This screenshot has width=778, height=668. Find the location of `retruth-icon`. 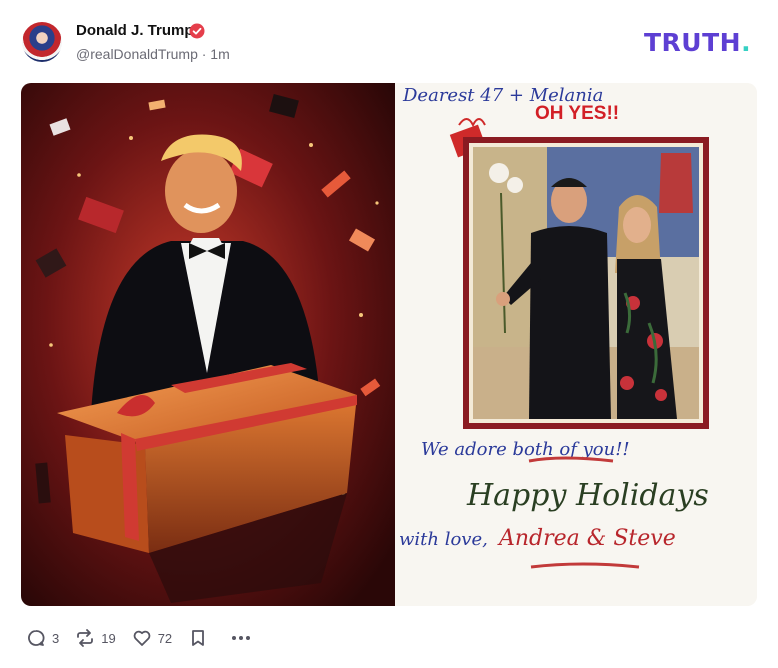

retruth-icon is located at coordinates (85, 638).